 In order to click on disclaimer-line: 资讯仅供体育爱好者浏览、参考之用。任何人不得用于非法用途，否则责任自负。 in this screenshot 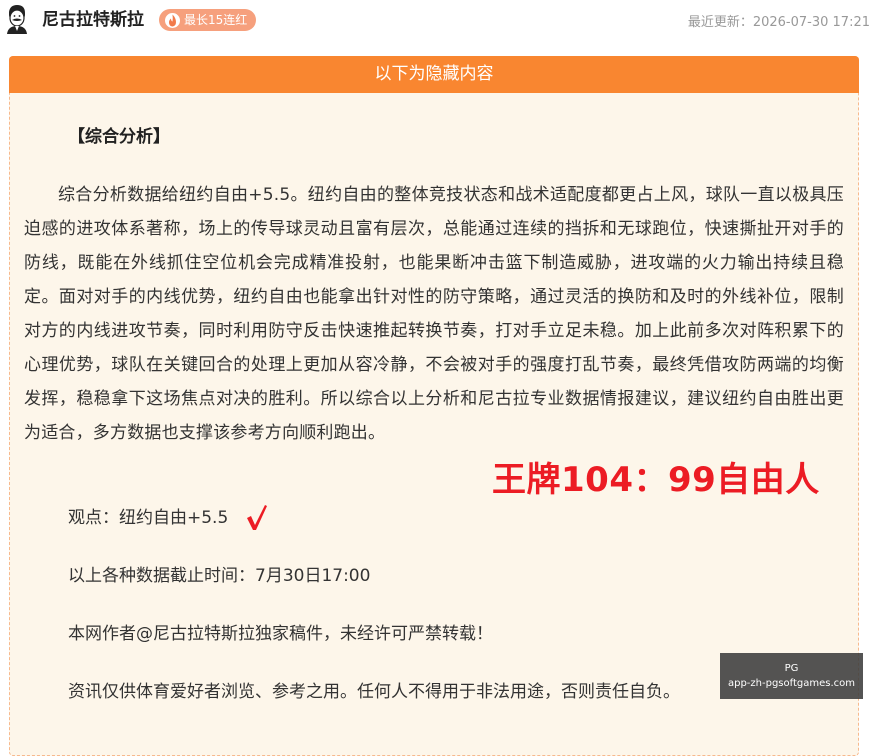, I will do `click(374, 692)`.